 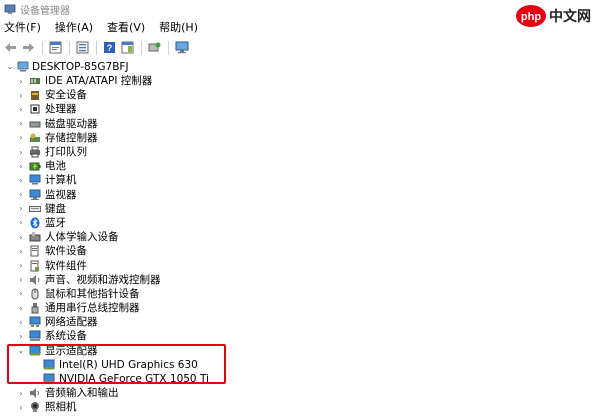 I want to click on printer-icon, so click(x=35, y=152).